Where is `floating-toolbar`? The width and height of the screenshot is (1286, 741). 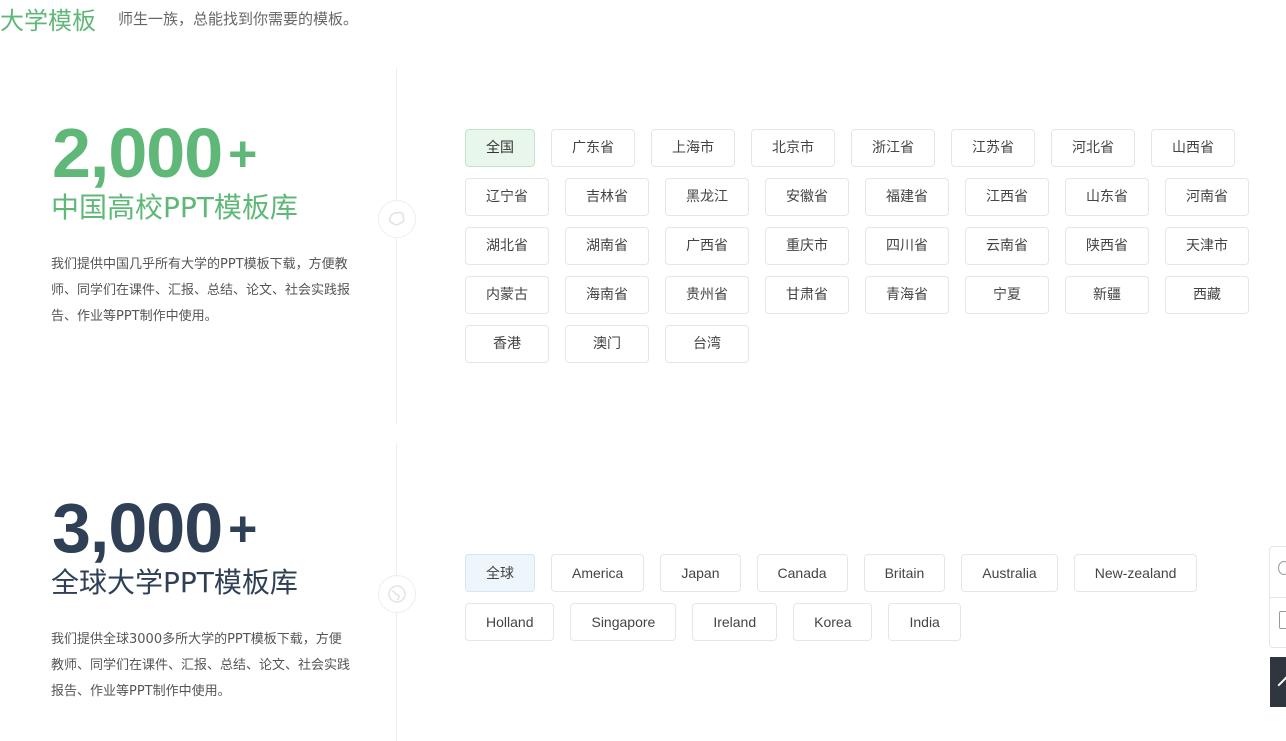 floating-toolbar is located at coordinates (1277, 597).